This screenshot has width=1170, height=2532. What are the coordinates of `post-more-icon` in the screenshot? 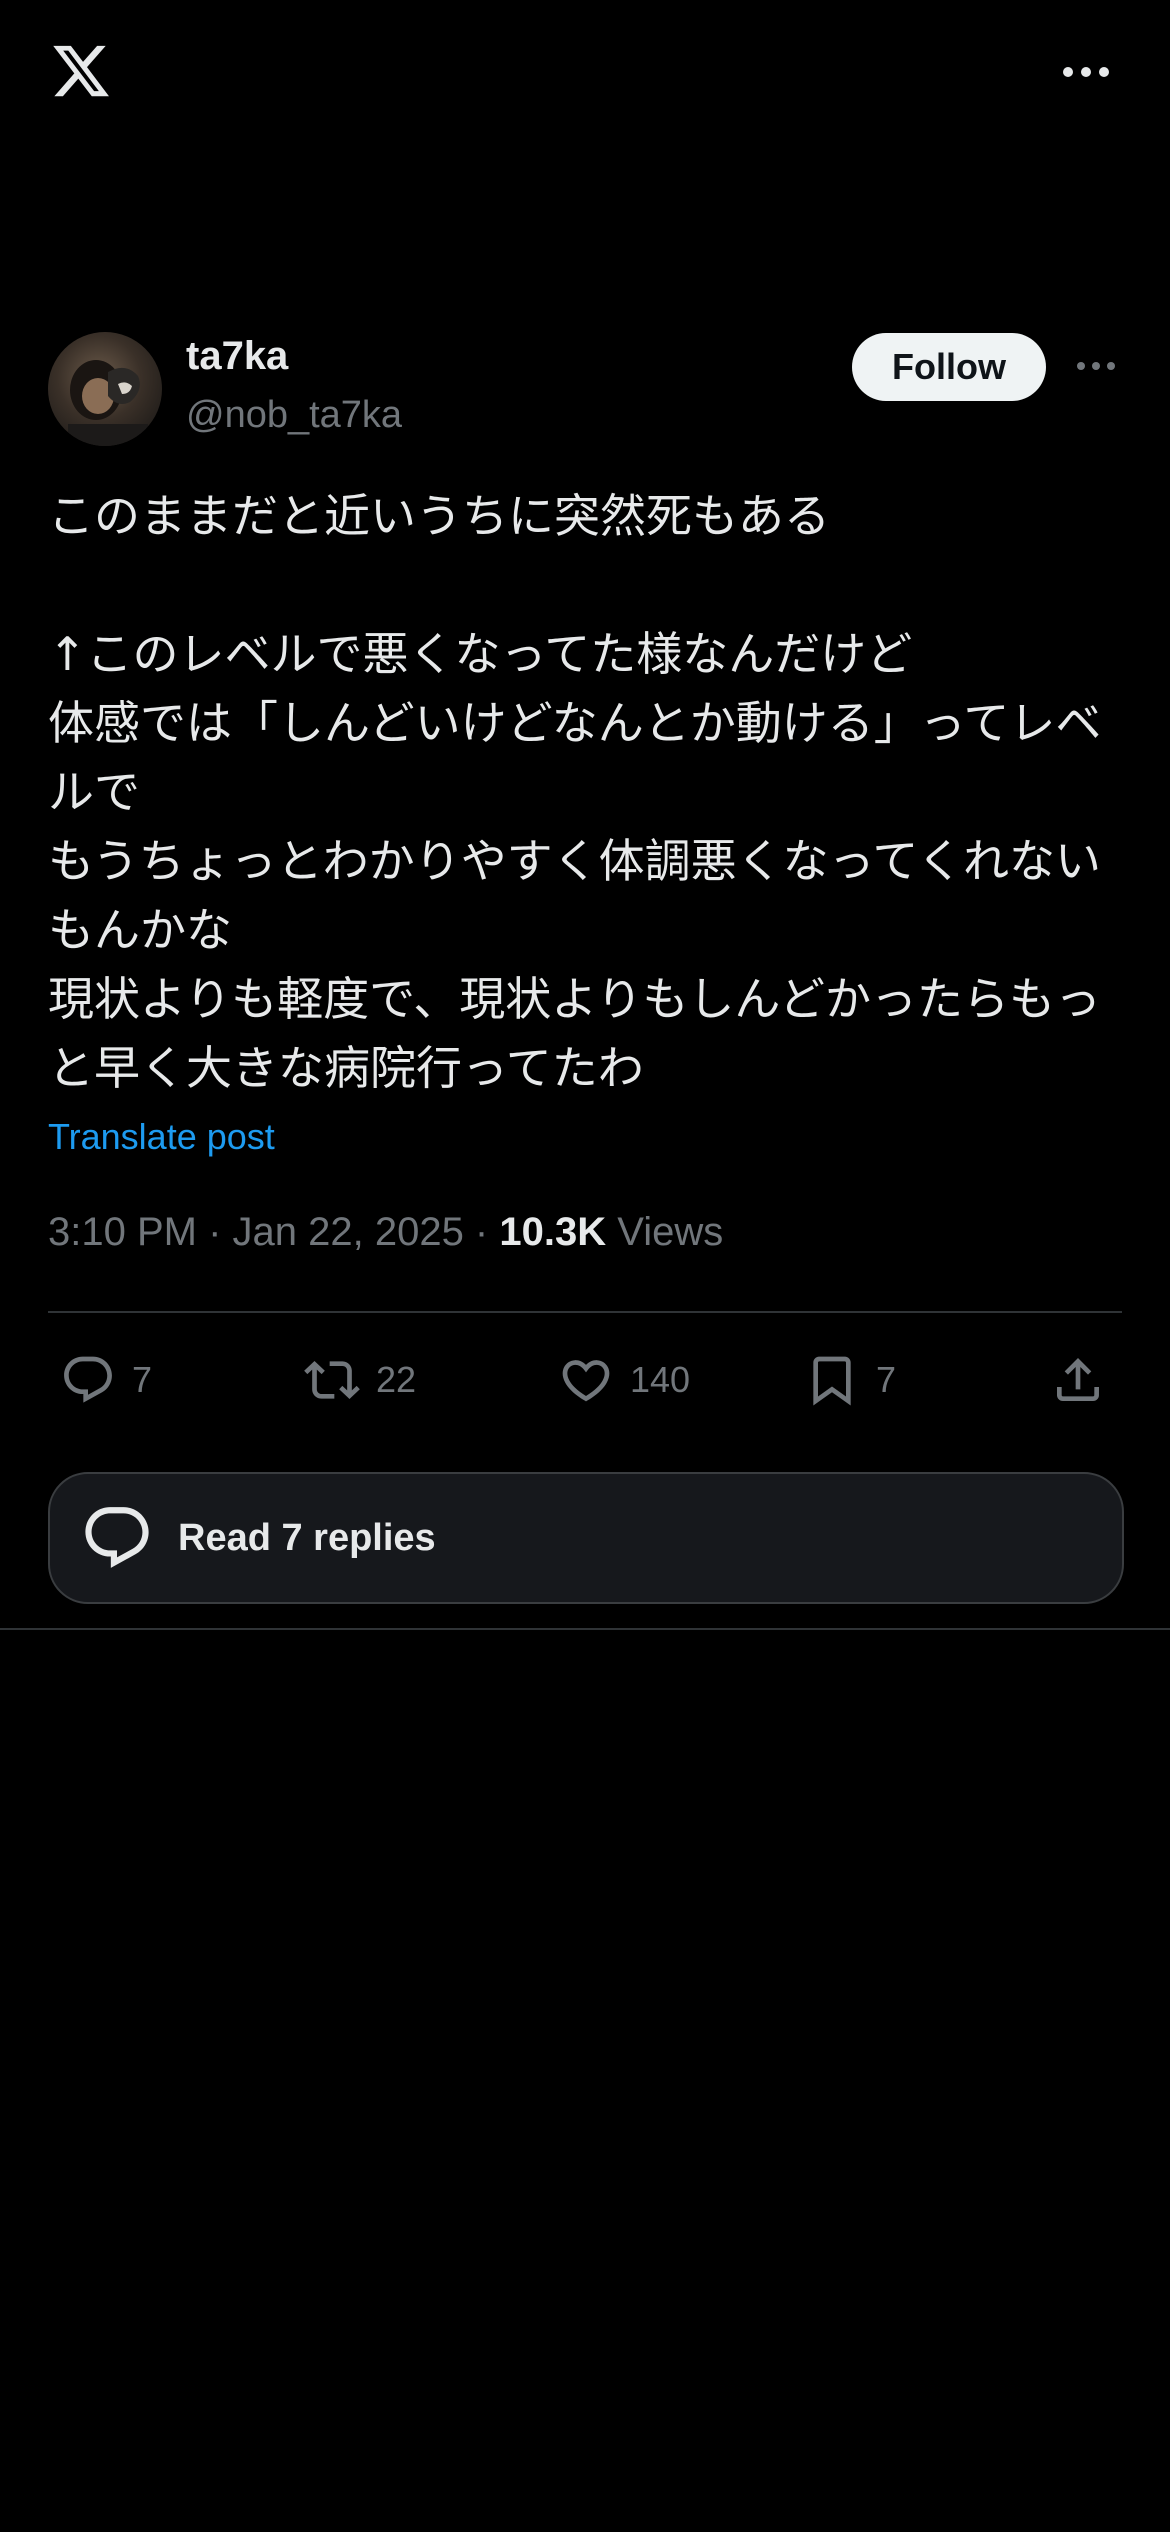 It's located at (1096, 366).